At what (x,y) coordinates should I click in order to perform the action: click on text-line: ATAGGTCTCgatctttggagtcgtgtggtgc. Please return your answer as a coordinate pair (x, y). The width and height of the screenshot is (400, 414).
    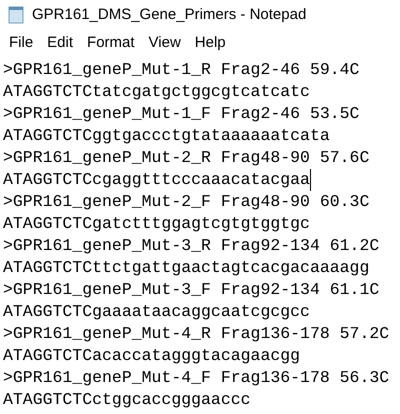
    Looking at the image, I should click on (157, 224).